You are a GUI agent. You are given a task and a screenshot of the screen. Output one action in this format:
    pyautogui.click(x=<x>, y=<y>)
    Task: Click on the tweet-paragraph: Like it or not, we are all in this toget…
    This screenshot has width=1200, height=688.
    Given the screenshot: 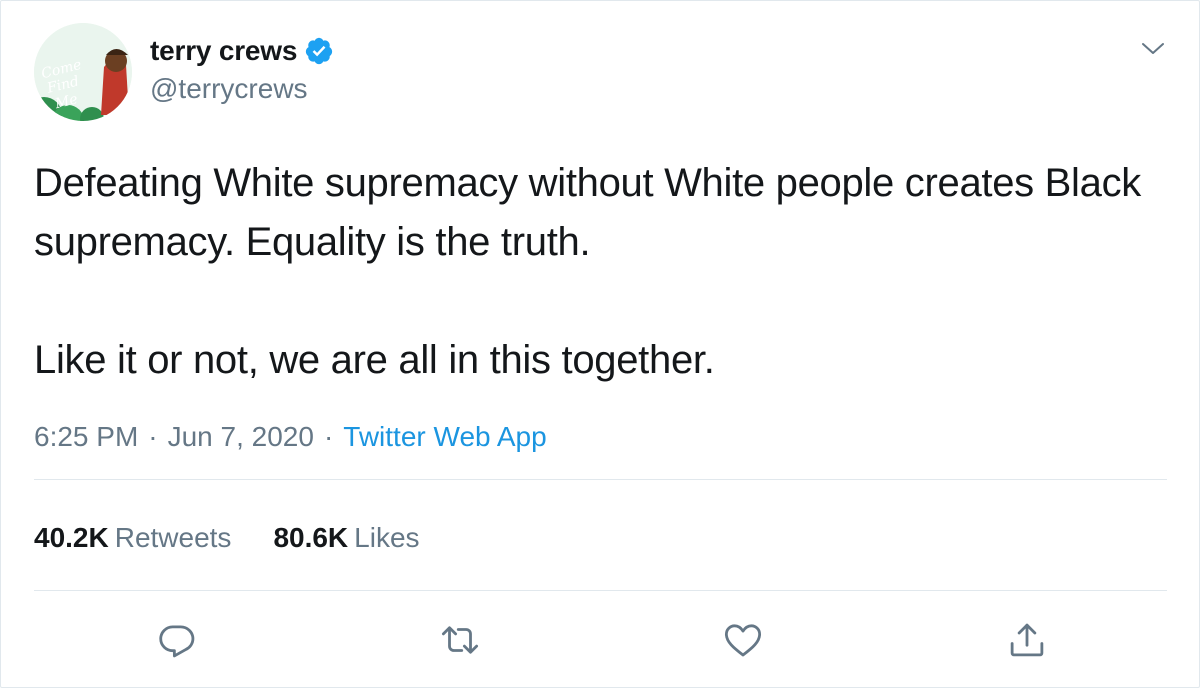 What is the action you would take?
    pyautogui.click(x=374, y=360)
    